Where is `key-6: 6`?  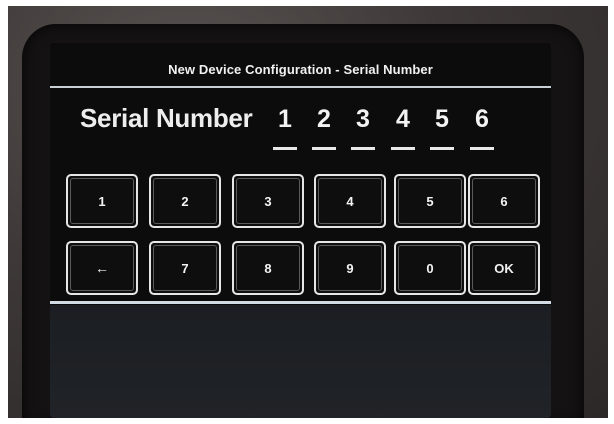 key-6: 6 is located at coordinates (504, 201).